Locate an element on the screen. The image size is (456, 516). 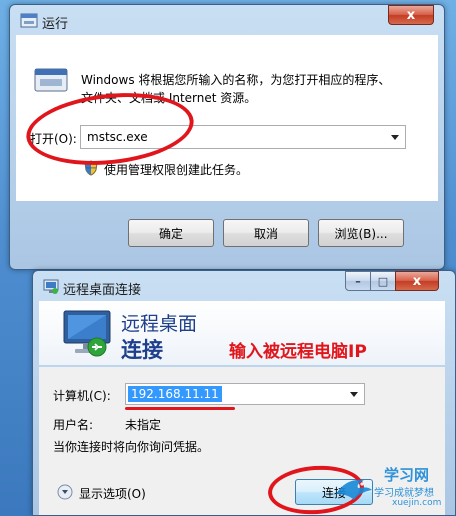
show-options-link: 显示选项(O) is located at coordinates (112, 493).